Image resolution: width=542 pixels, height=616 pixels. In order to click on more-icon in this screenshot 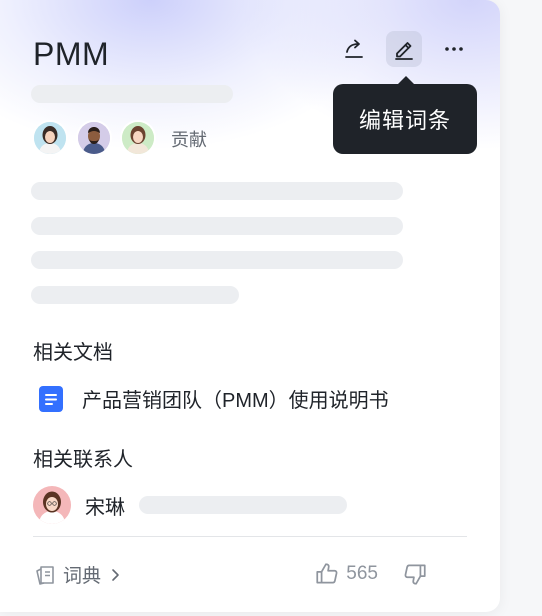, I will do `click(454, 49)`.